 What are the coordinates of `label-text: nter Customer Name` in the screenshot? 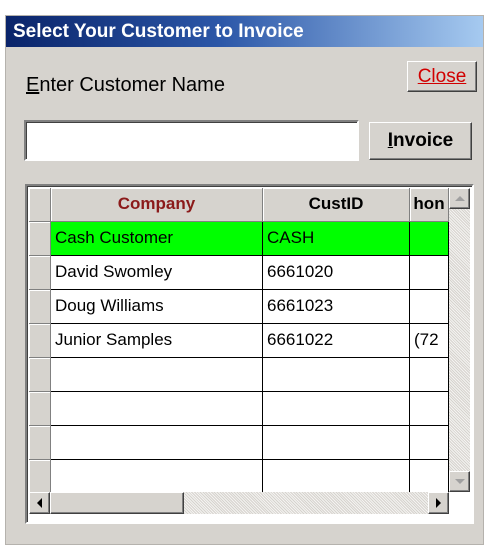 It's located at (132, 85).